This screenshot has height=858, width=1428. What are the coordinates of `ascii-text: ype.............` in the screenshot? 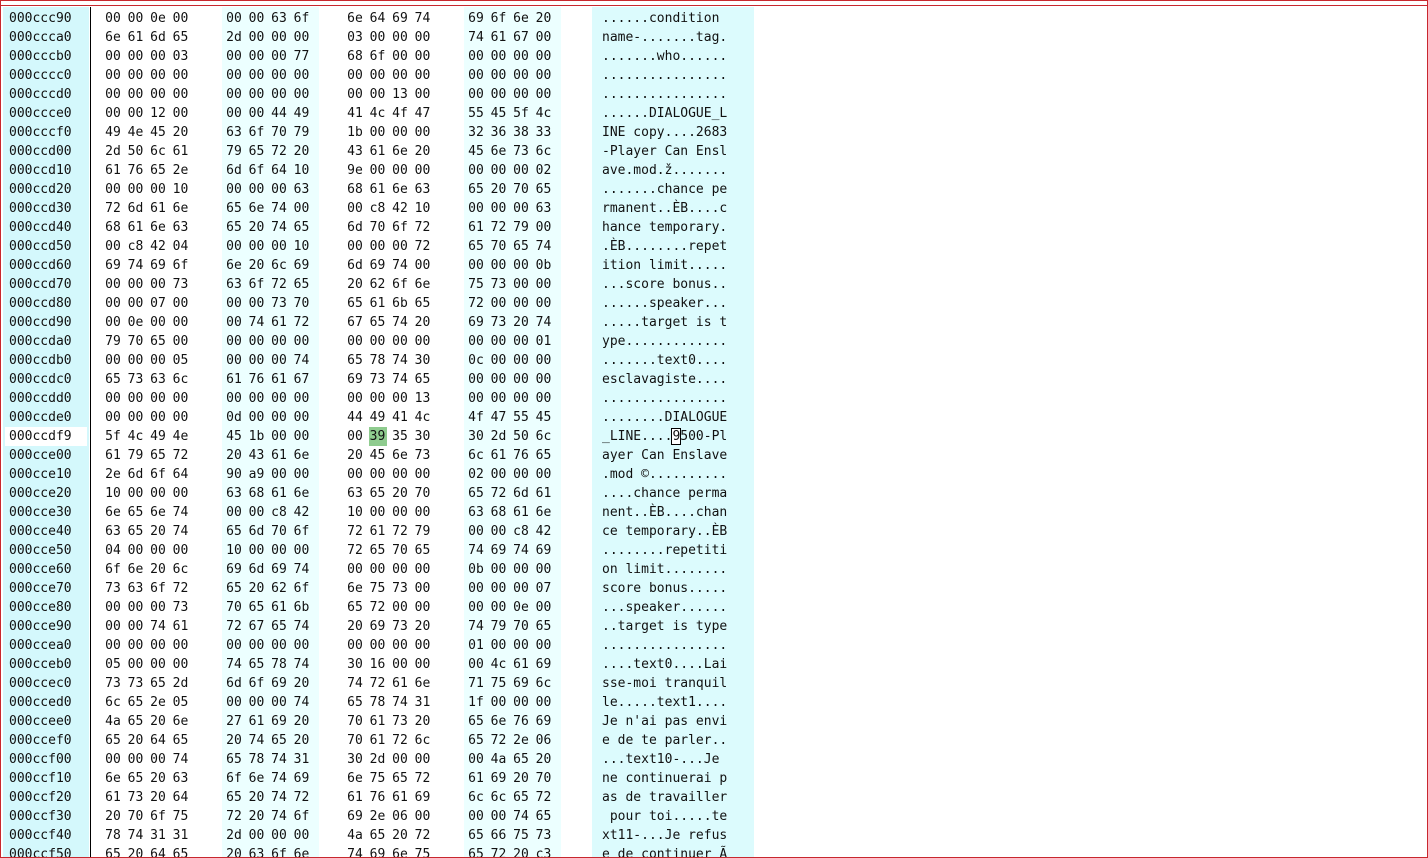 It's located at (664, 341).